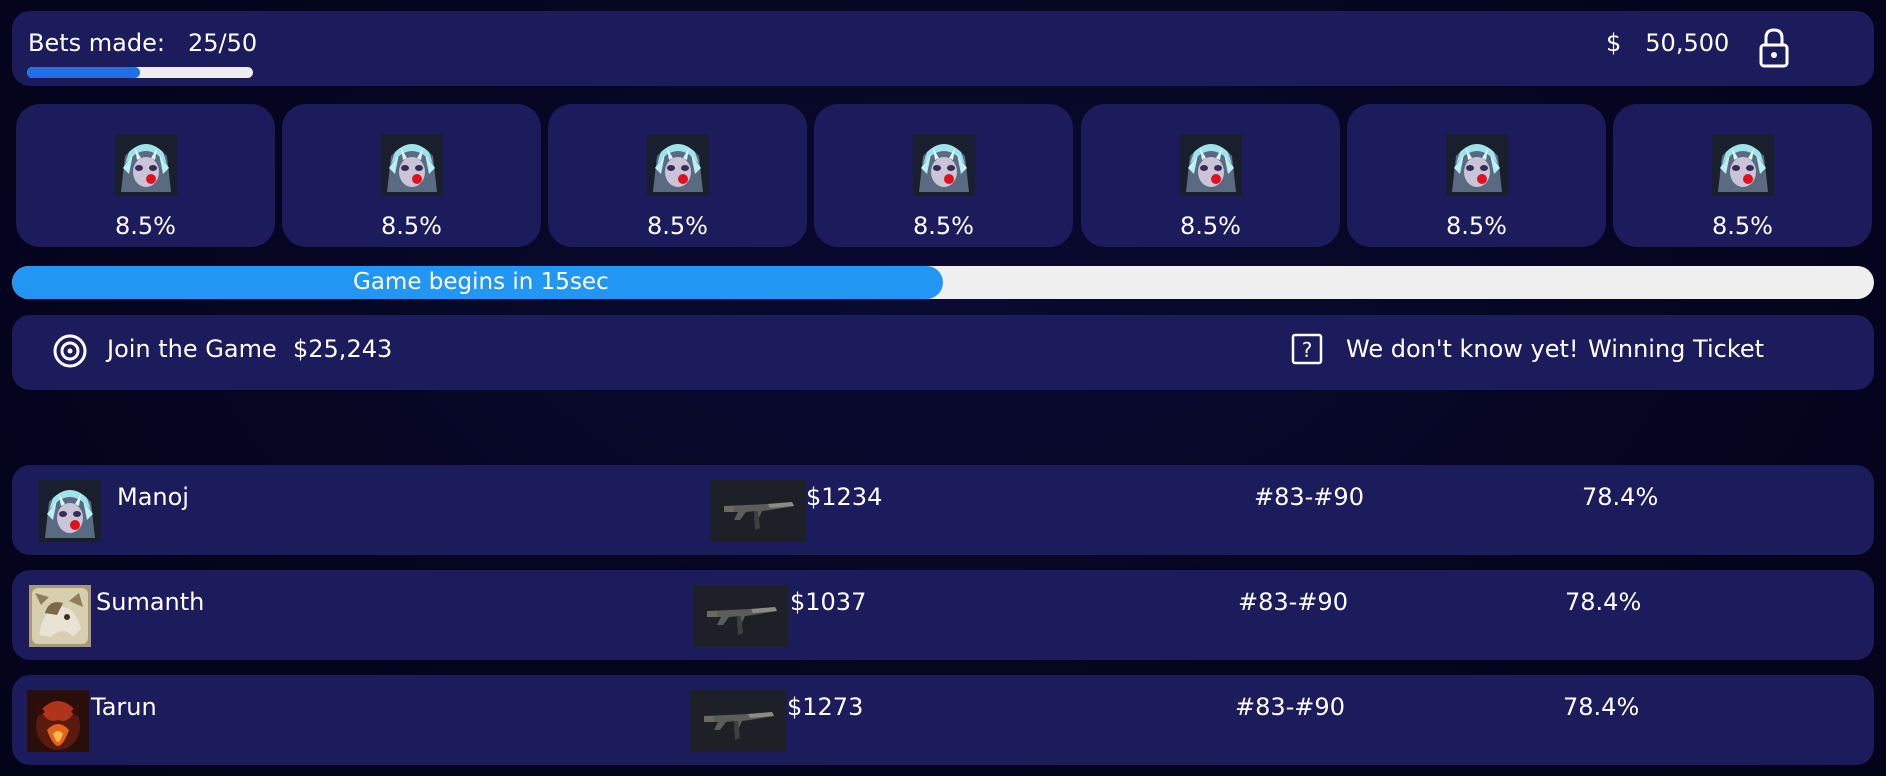 The height and width of the screenshot is (776, 1886). I want to click on bets-made-label: Bets made:, so click(96, 43).